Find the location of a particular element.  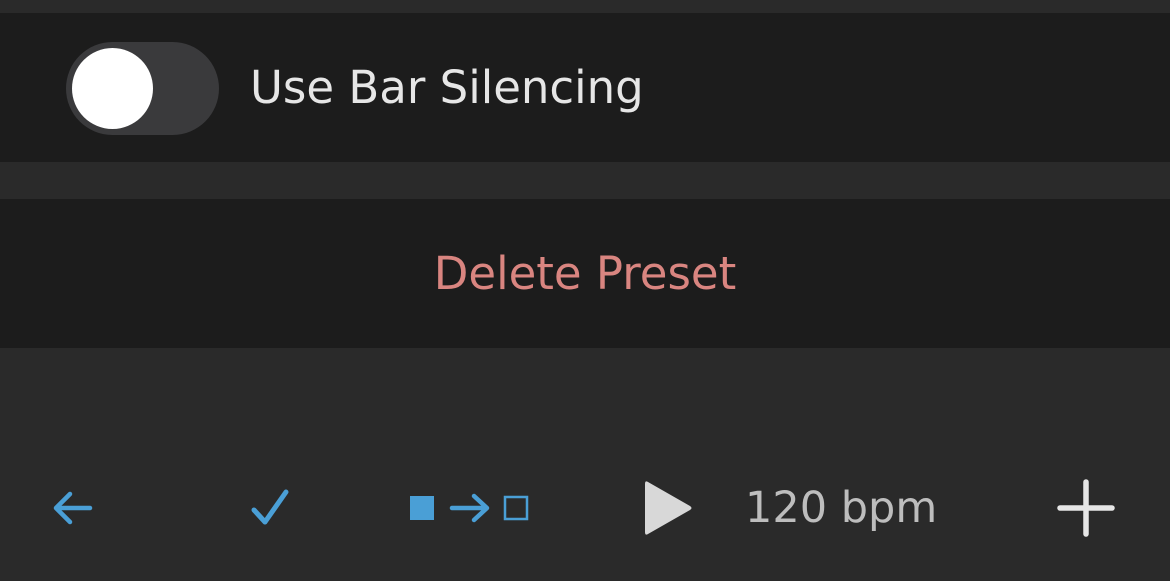

bar-silencing-toggle is located at coordinates (142, 88).